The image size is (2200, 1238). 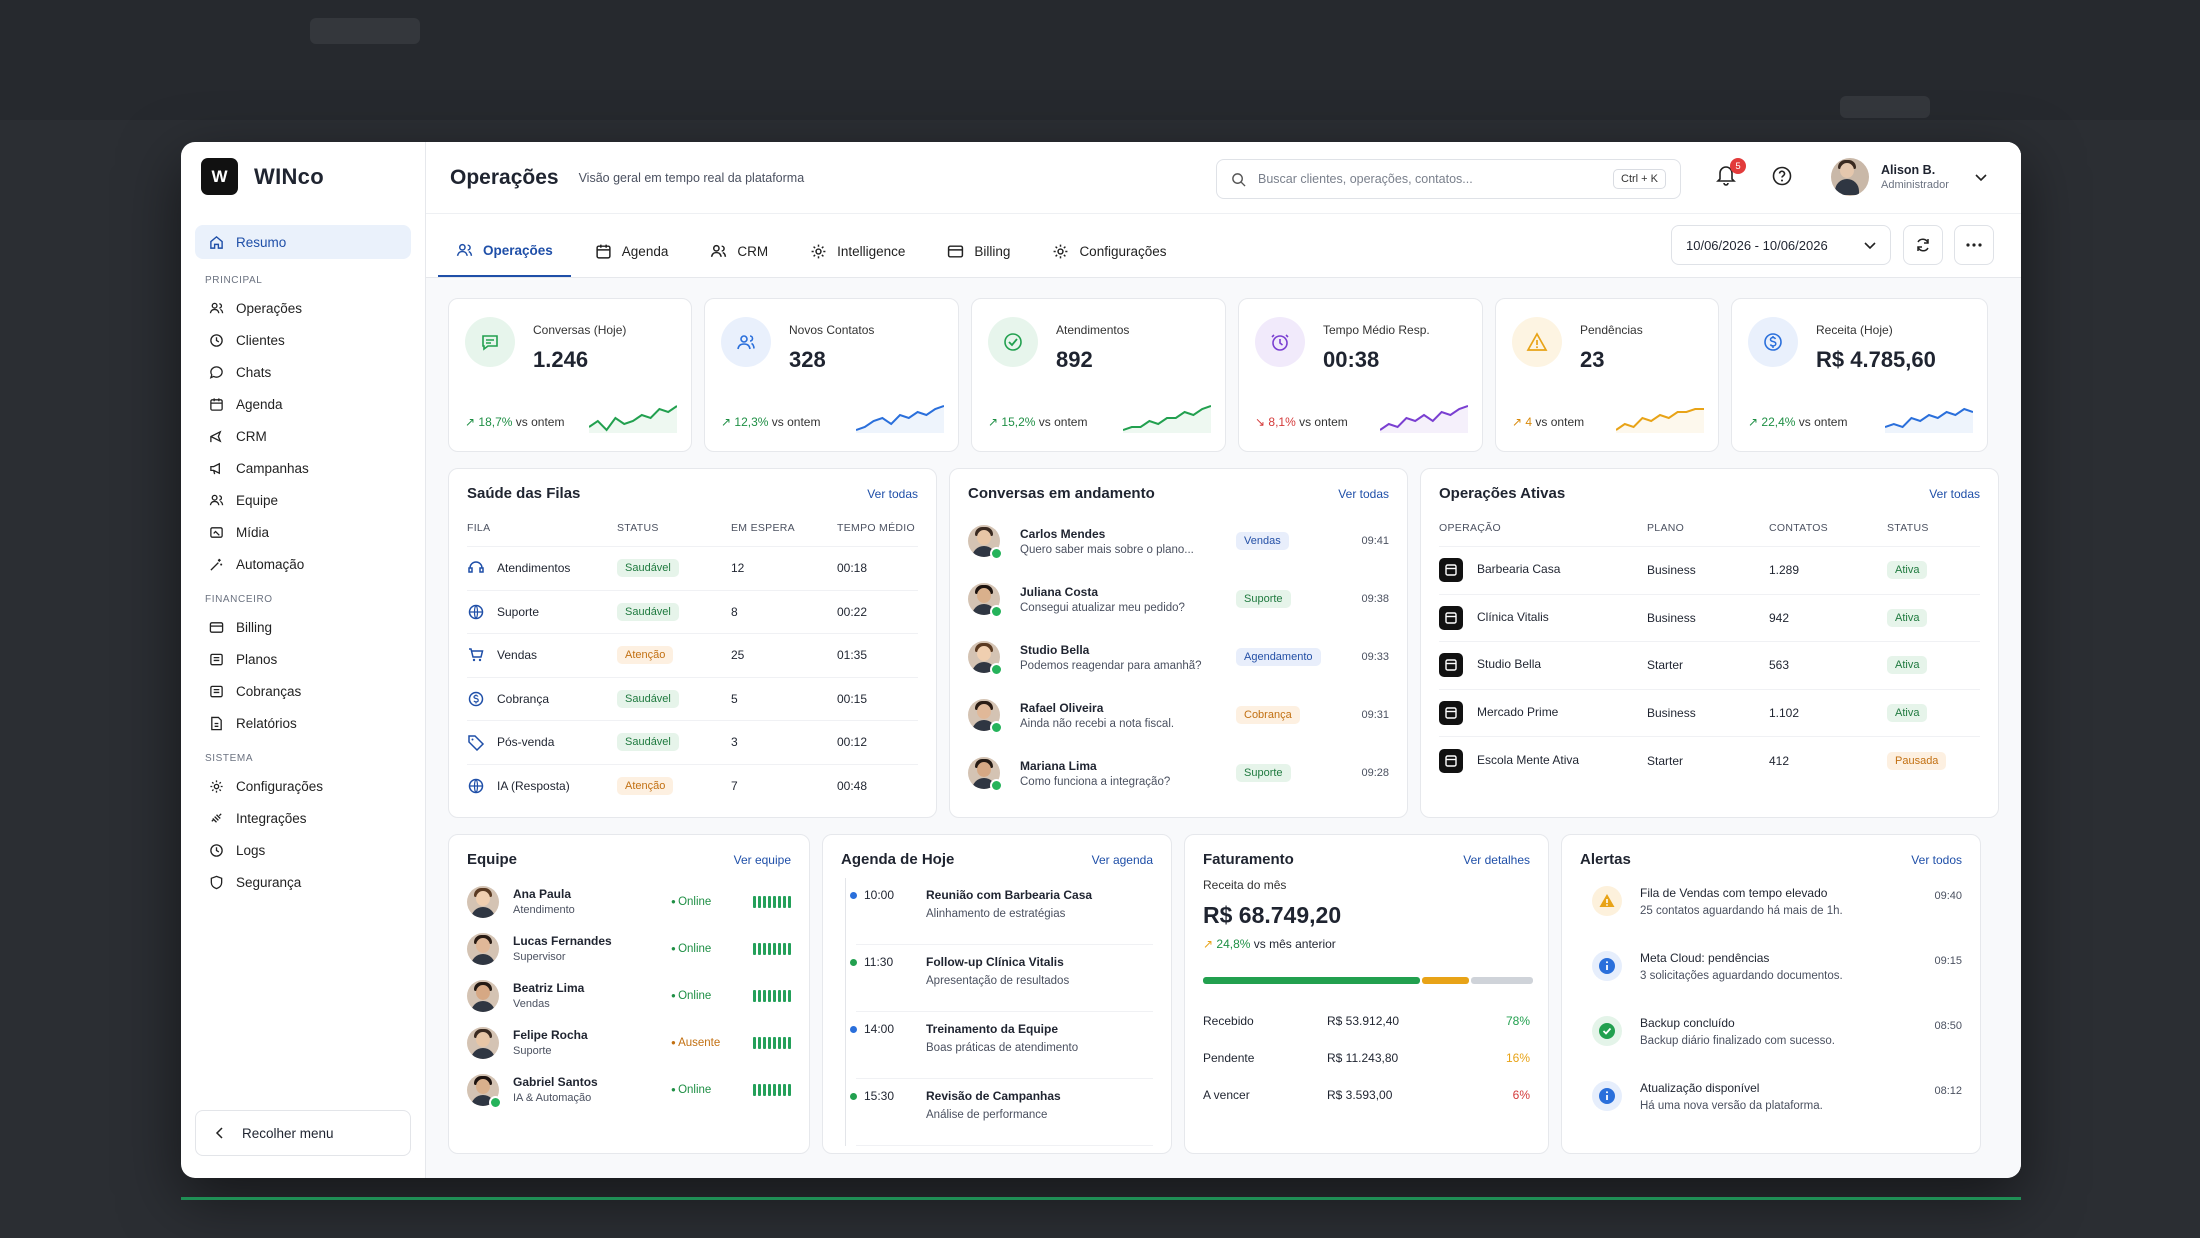 What do you see at coordinates (303, 308) in the screenshot?
I see `sidebar-item-operacoes: Operações` at bounding box center [303, 308].